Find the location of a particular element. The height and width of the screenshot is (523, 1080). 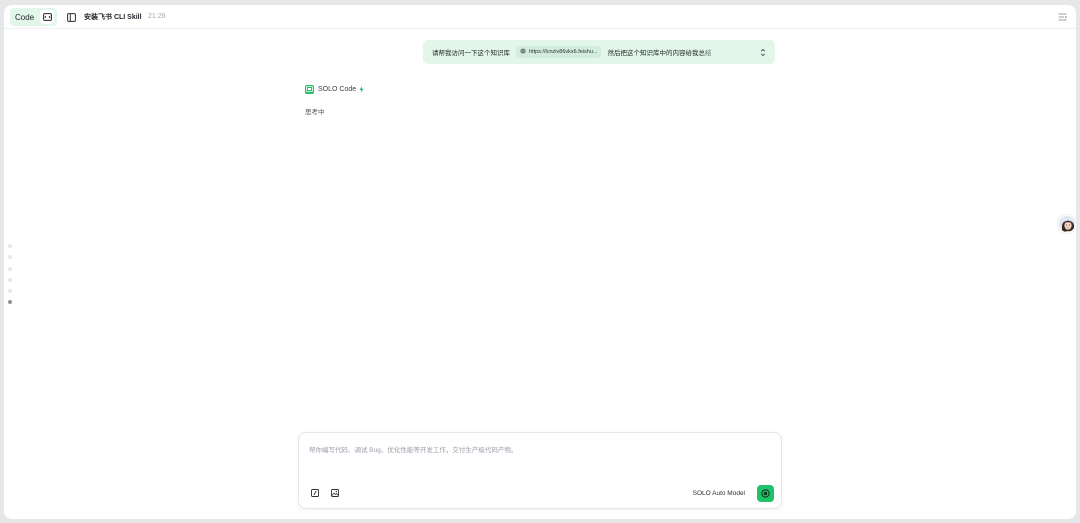

sidebar-toggle-icon is located at coordinates (71, 17).